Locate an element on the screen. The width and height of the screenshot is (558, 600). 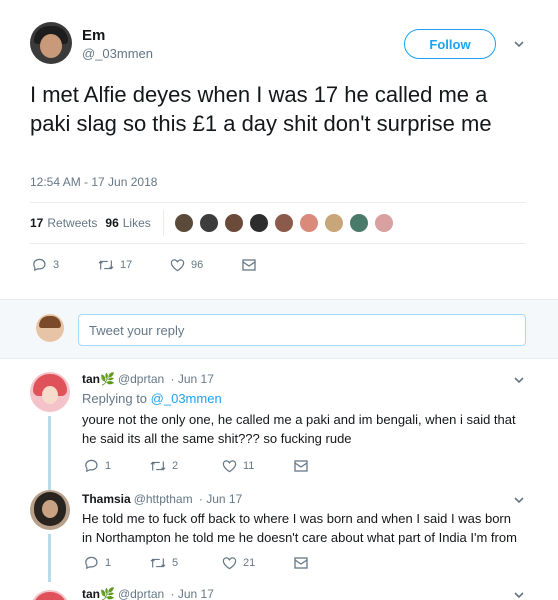
replying-to: Replying to @_03mmen is located at coordinates (152, 398).